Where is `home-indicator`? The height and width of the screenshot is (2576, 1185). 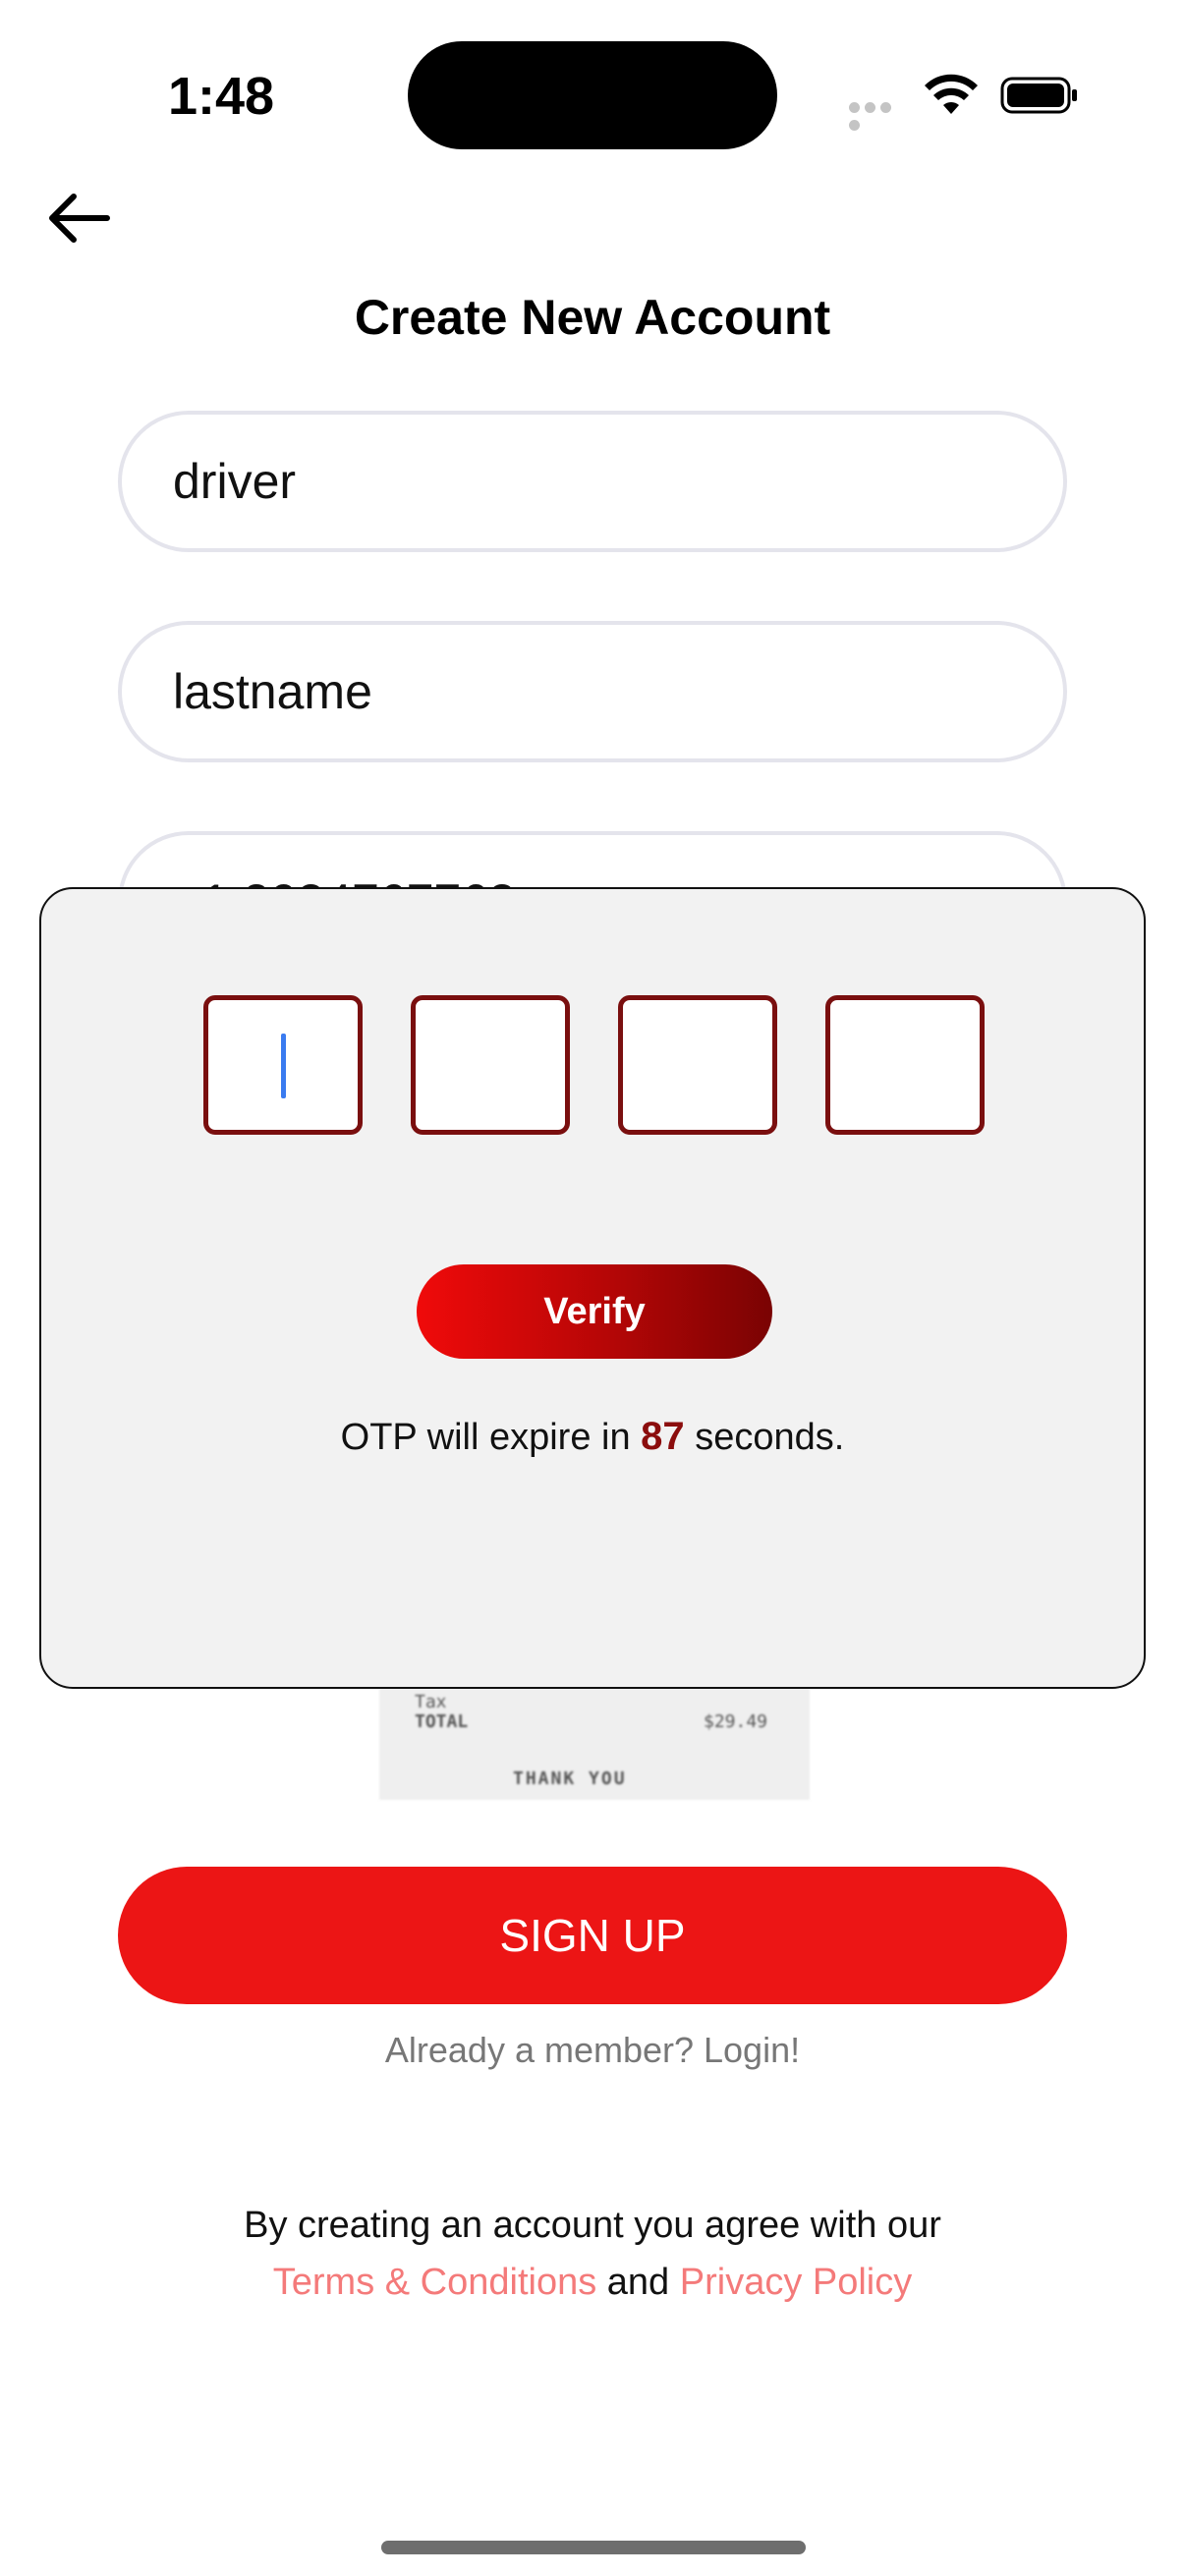
home-indicator is located at coordinates (594, 2547).